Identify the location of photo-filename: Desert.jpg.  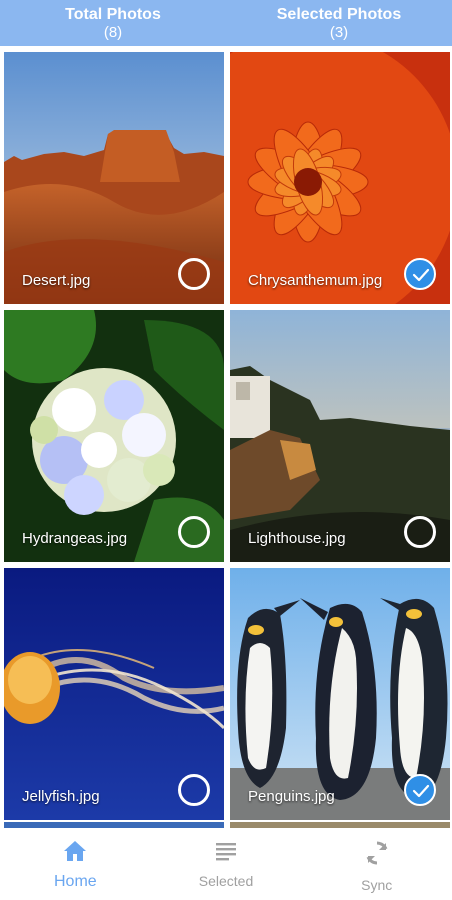
(56, 280).